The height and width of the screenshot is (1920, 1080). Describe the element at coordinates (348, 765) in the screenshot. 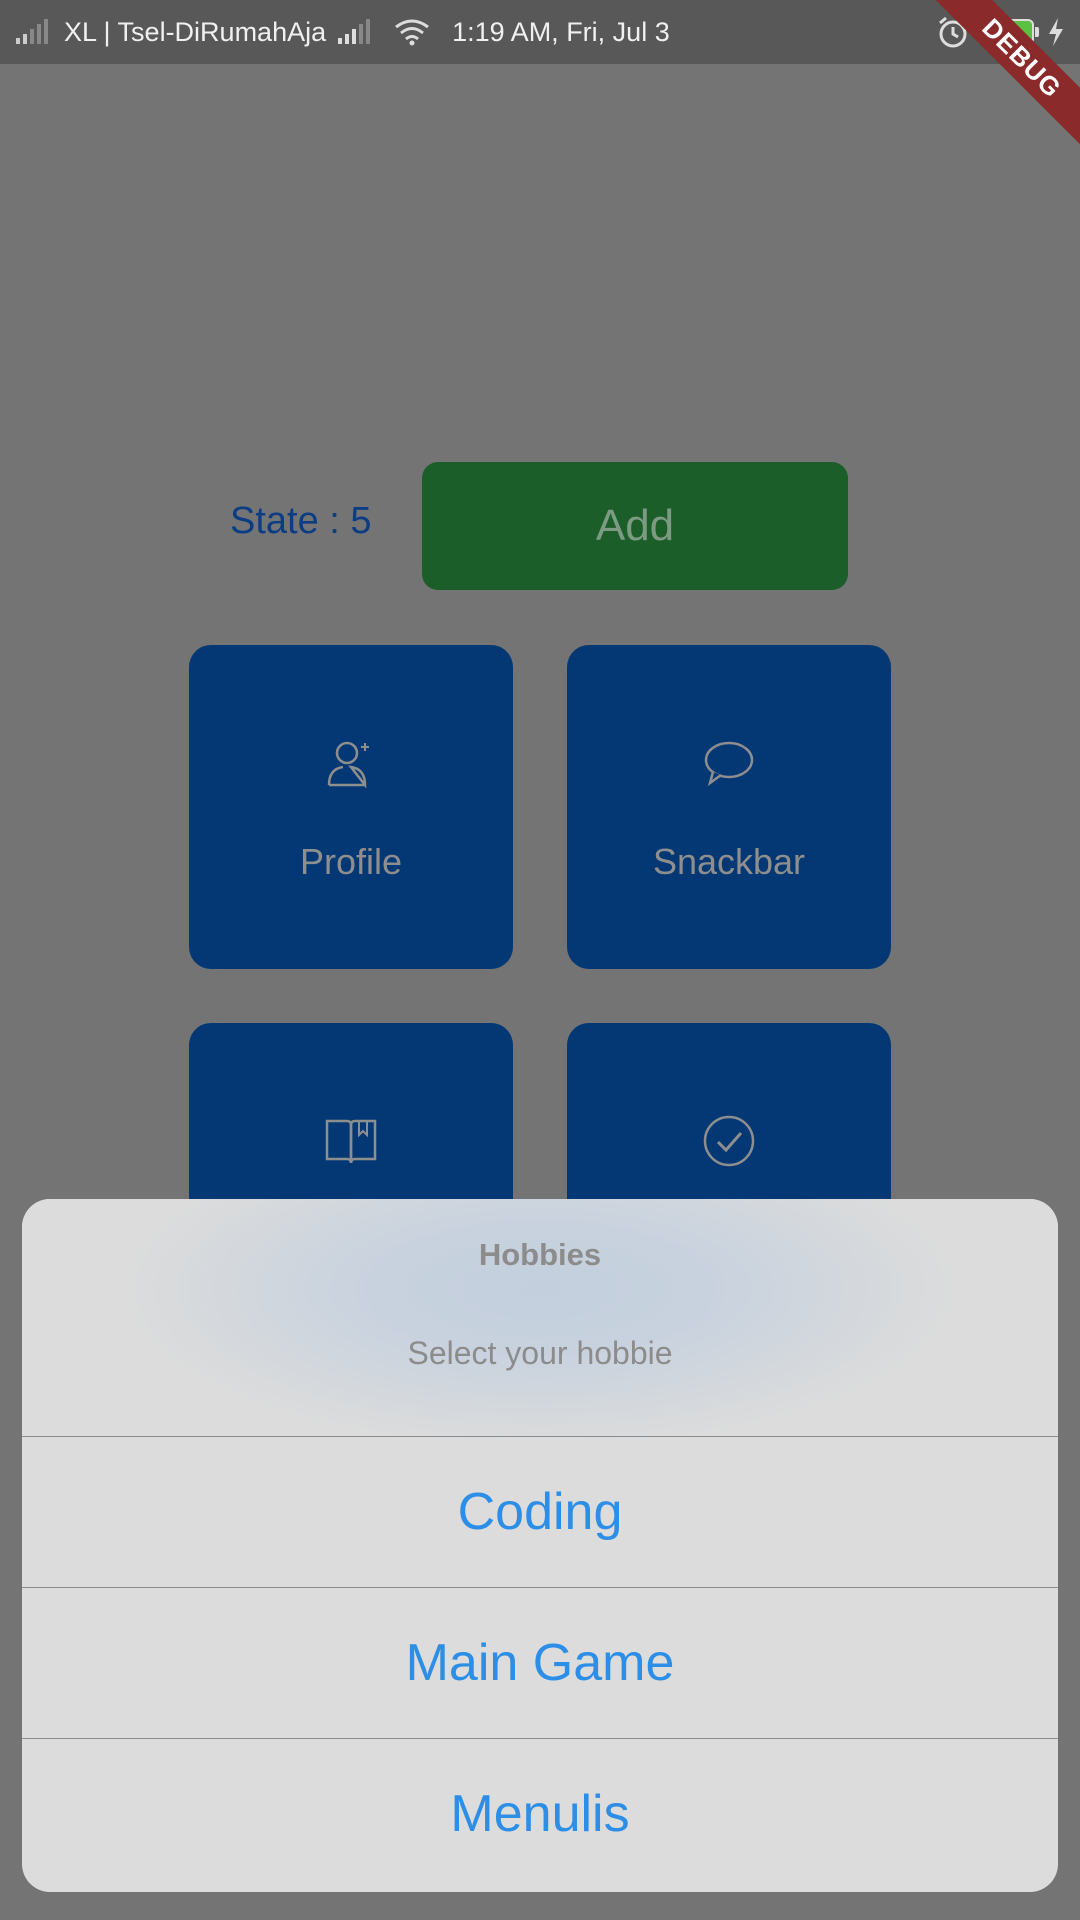

I see `add-person-icon` at that location.